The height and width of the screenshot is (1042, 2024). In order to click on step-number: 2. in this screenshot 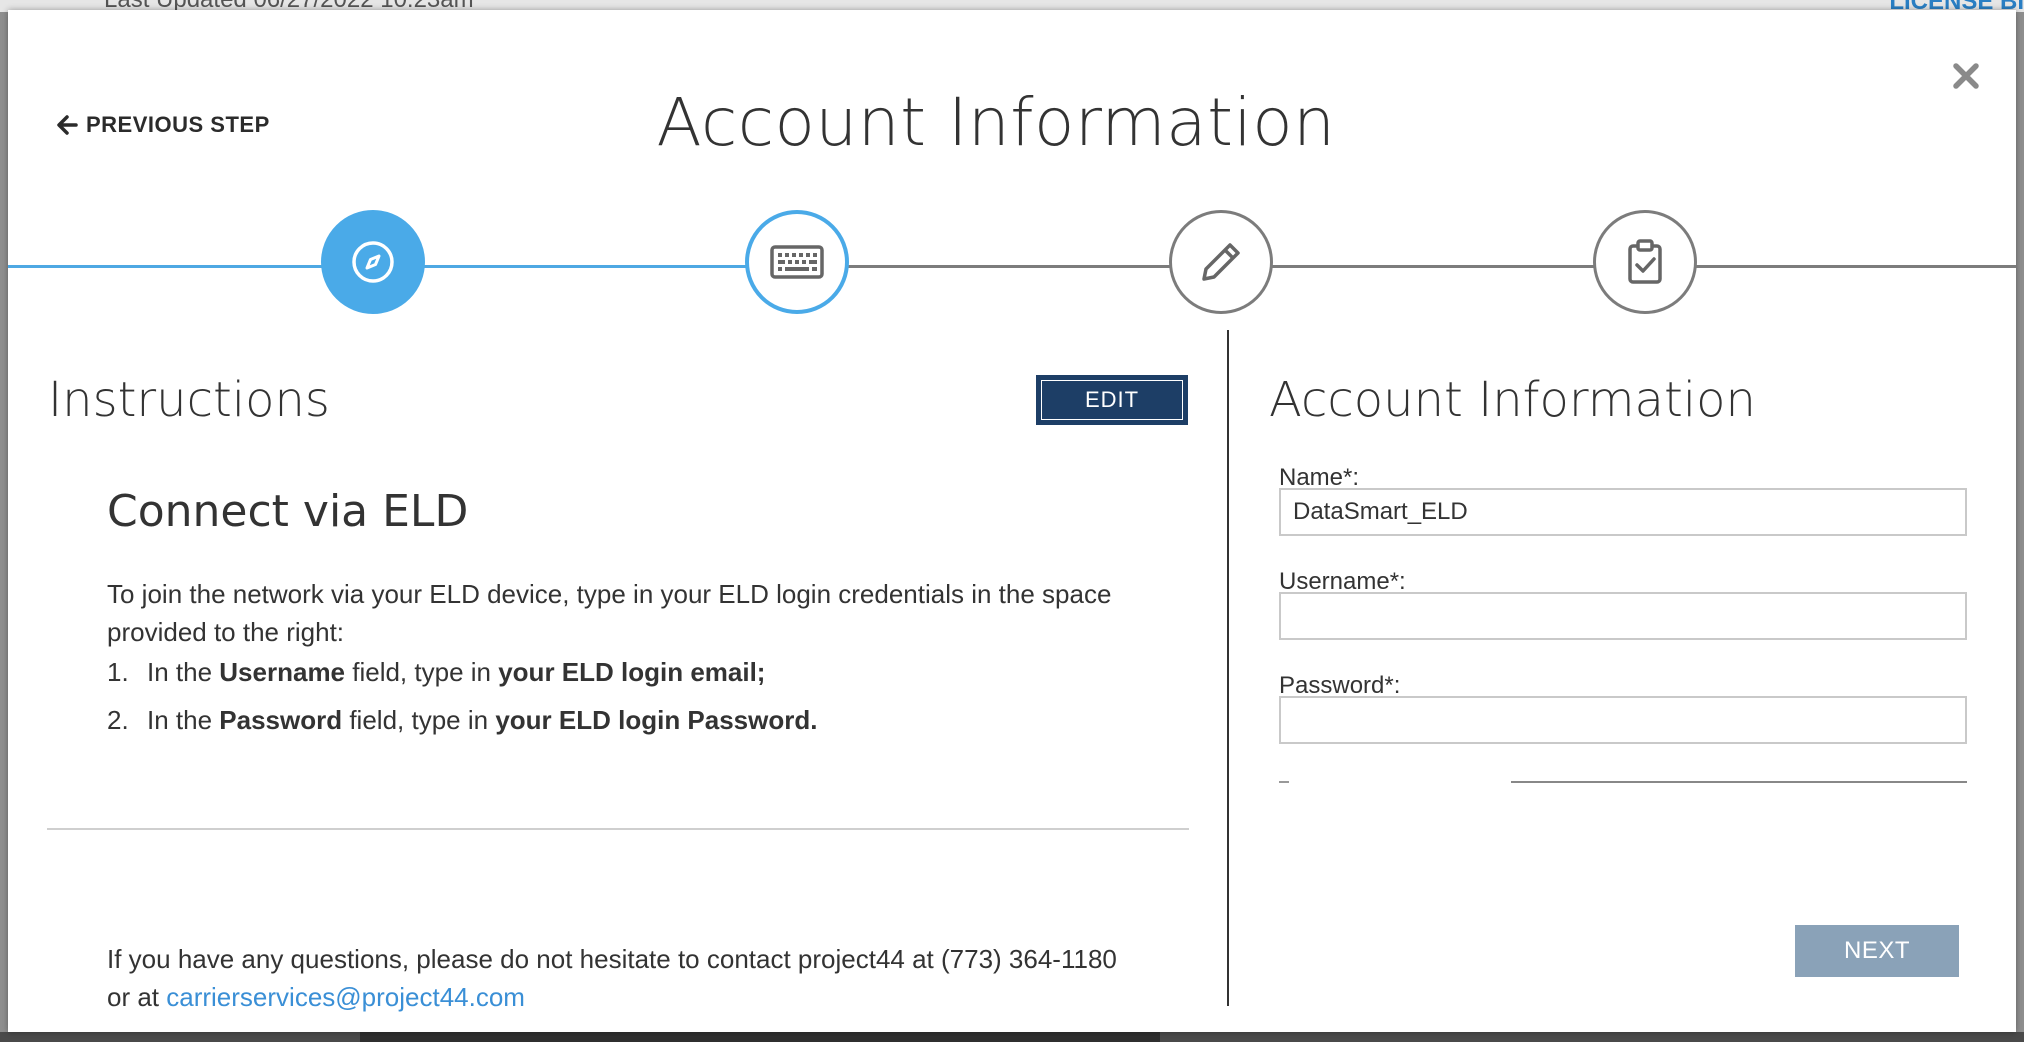, I will do `click(118, 720)`.